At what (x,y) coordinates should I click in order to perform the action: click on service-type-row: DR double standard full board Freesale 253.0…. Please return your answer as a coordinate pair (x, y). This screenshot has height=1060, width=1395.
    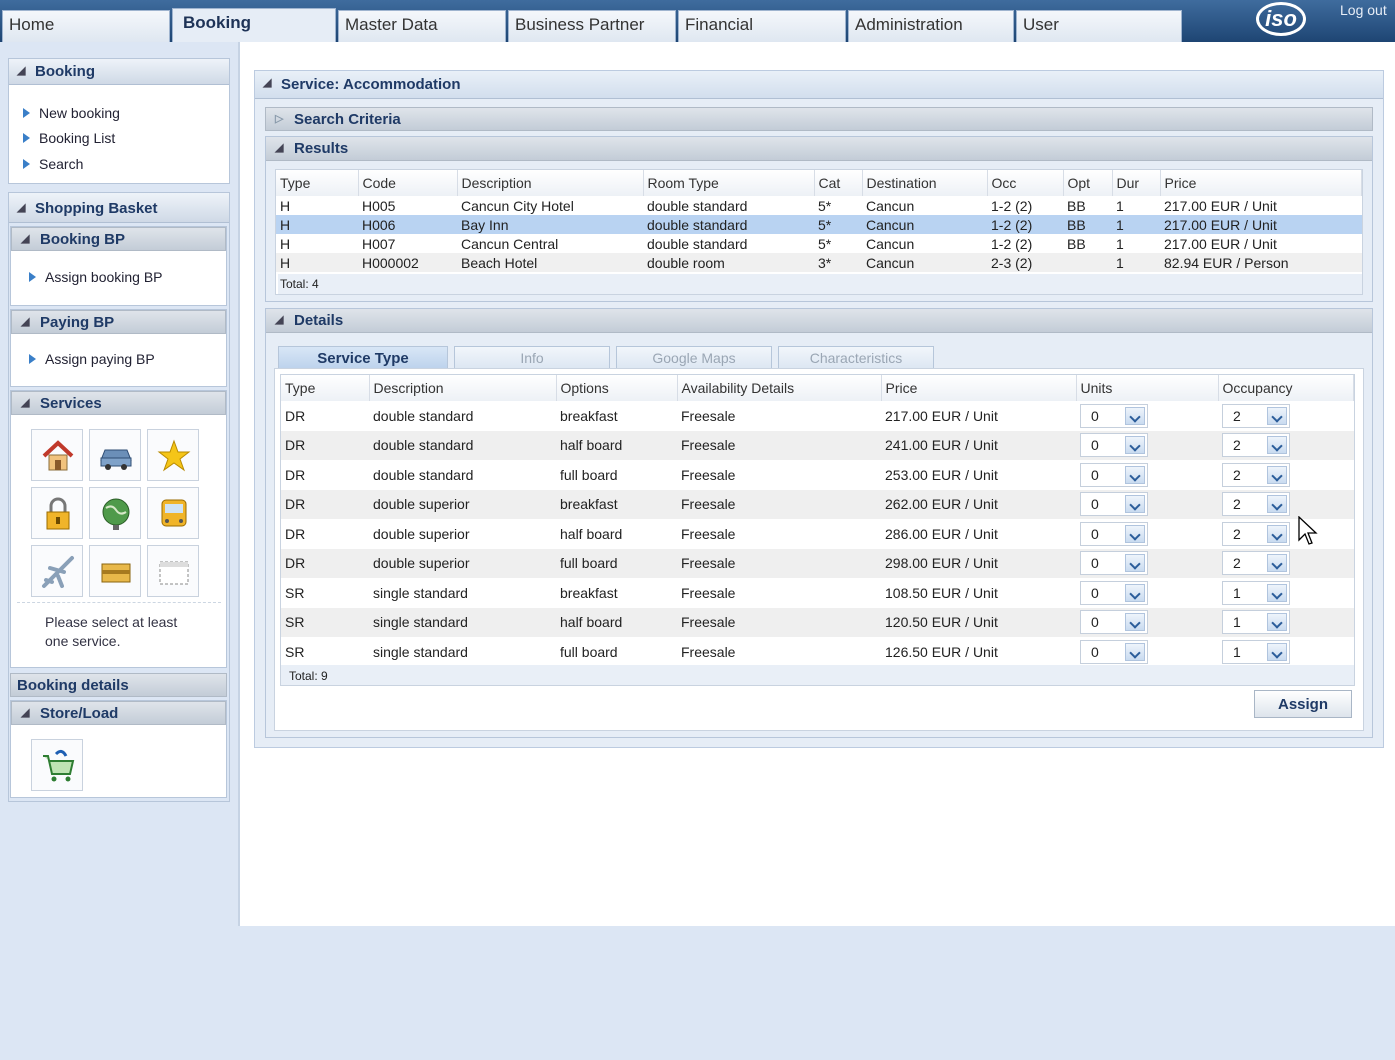
    Looking at the image, I should click on (817, 475).